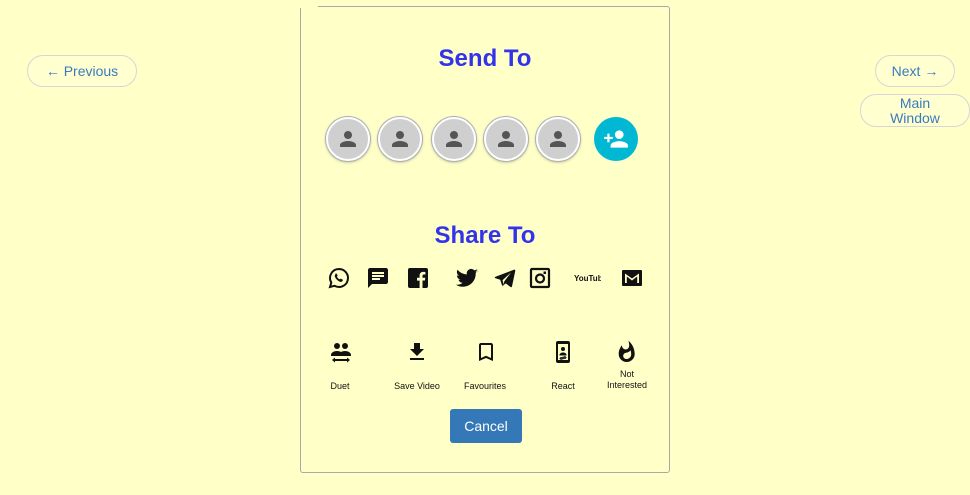  I want to click on gmail-icon, so click(632, 278).